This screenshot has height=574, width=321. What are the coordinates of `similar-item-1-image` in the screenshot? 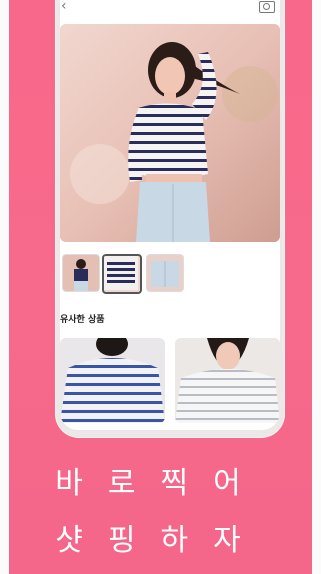 It's located at (112, 380).